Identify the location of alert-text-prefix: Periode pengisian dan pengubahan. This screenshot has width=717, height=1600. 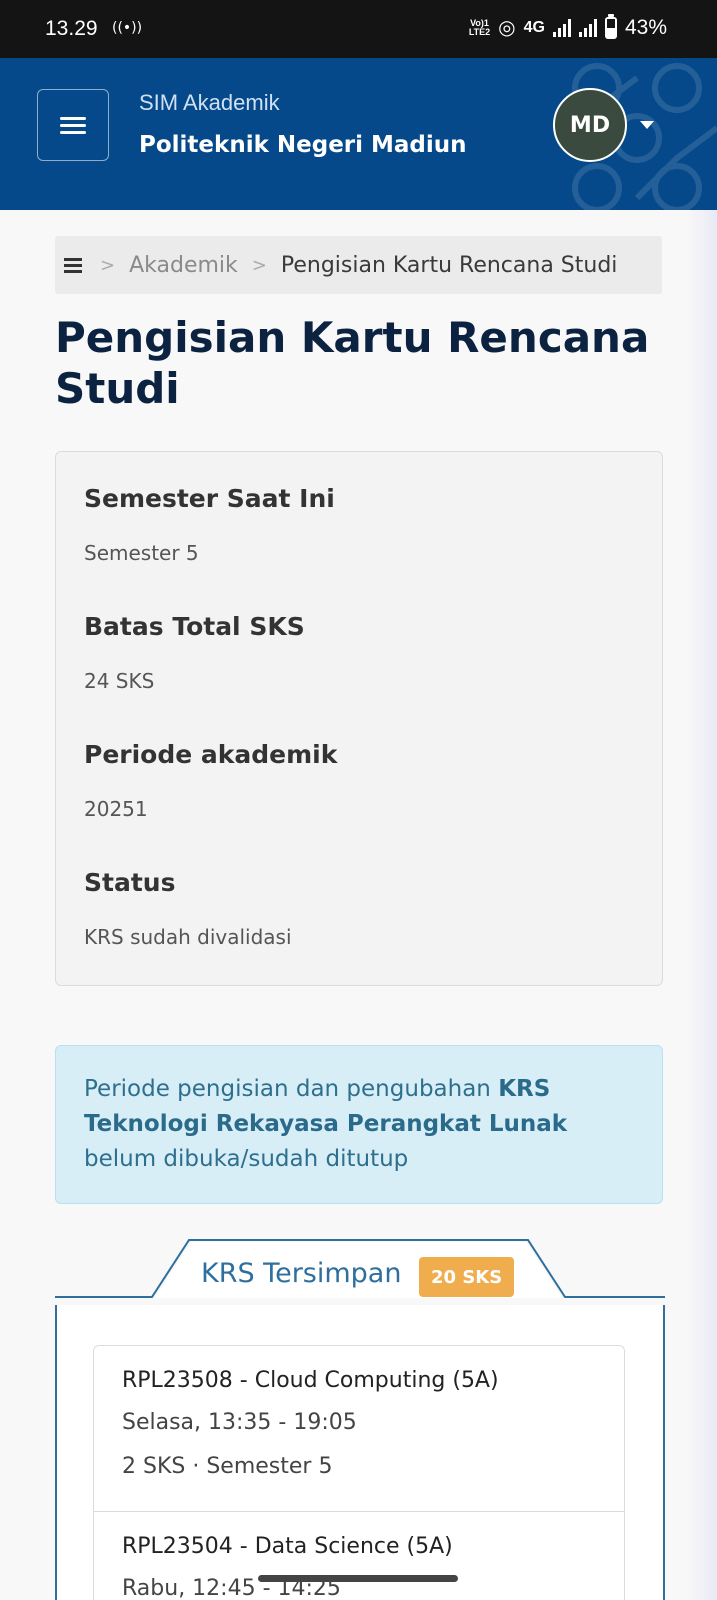
(291, 1089).